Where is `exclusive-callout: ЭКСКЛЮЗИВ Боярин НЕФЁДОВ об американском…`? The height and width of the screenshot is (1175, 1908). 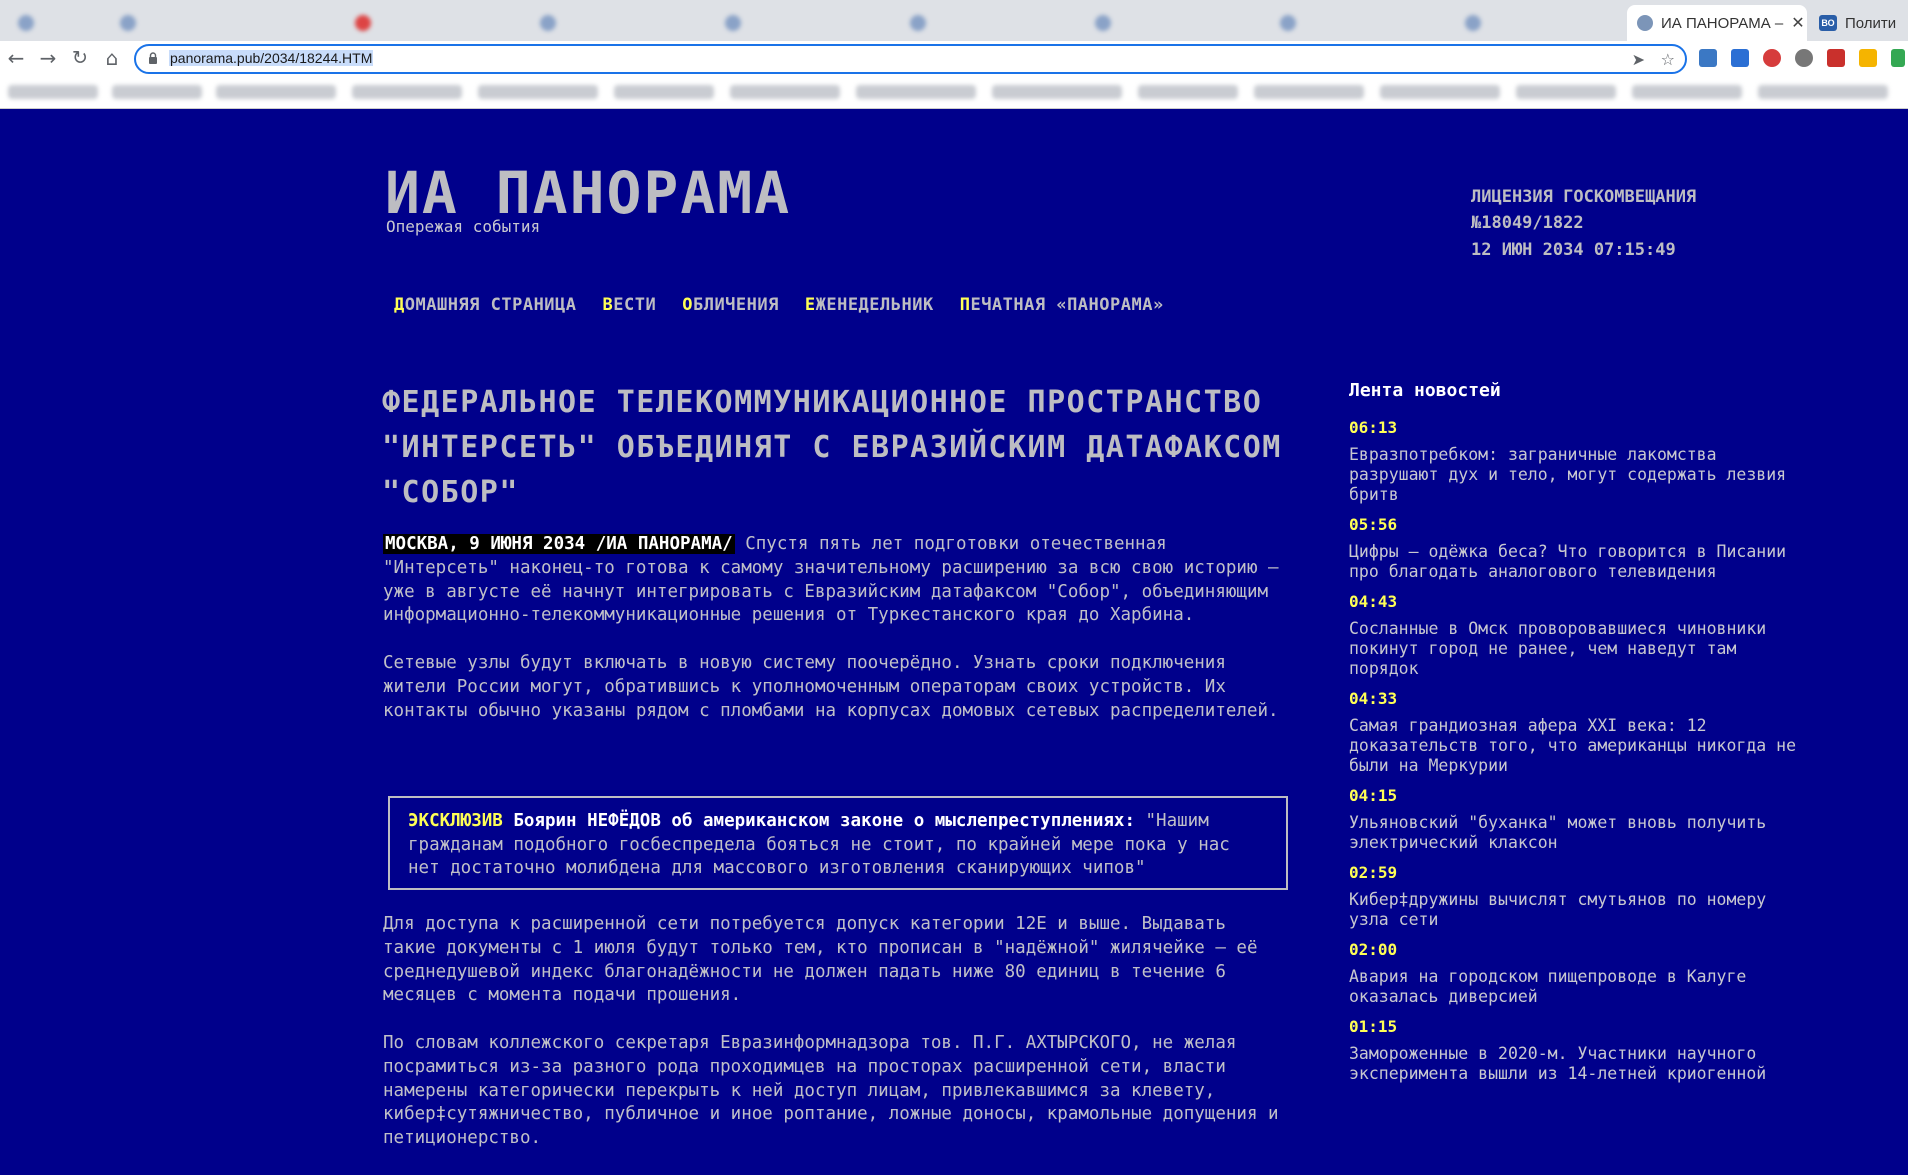 exclusive-callout: ЭКСКЛЮЗИВ Боярин НЕФЁДОВ об американском… is located at coordinates (838, 843).